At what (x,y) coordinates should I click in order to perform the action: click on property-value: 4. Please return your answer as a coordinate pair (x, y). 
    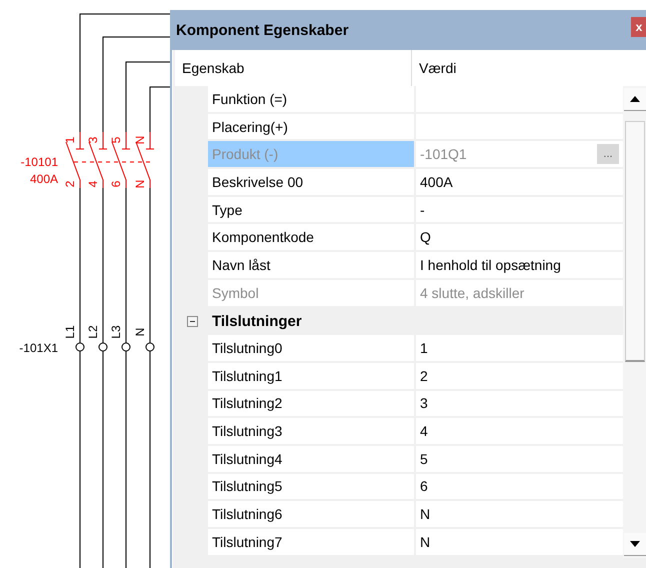
    Looking at the image, I should click on (424, 431).